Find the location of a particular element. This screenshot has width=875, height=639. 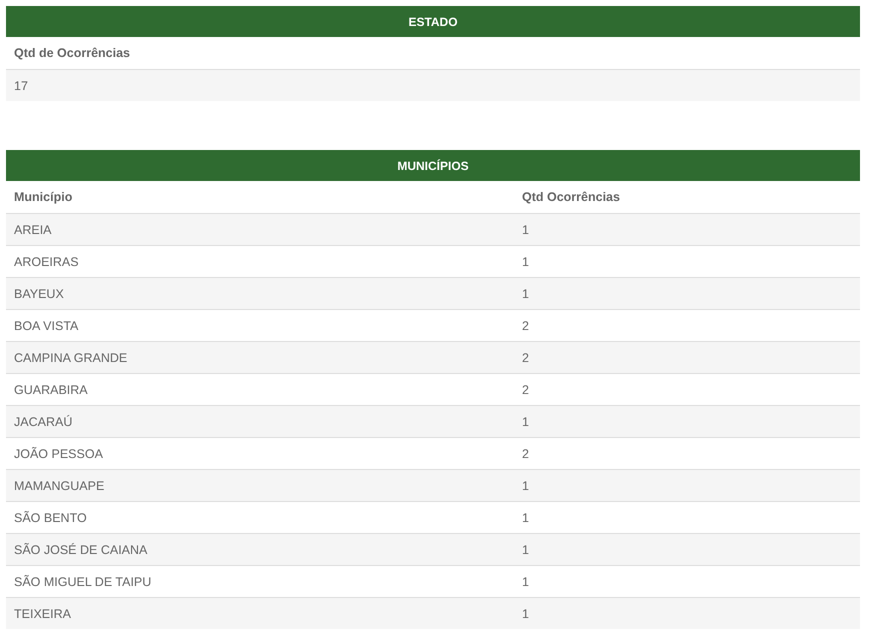

table-cell: SÃO JOSÉ DE CAIANA is located at coordinates (260, 550).